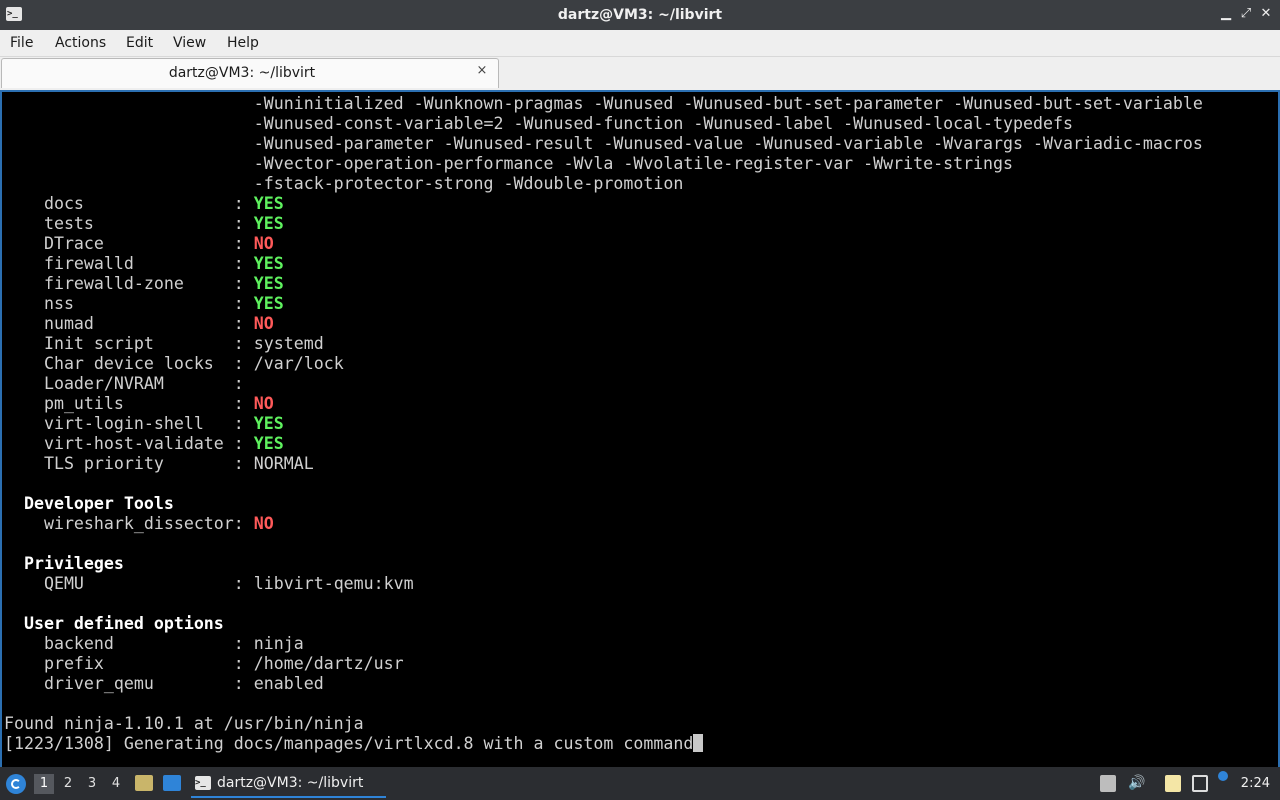 The image size is (1280, 800). Describe the element at coordinates (603, 384) in the screenshot. I see `terminal-line: Loader/NVRAM :` at that location.